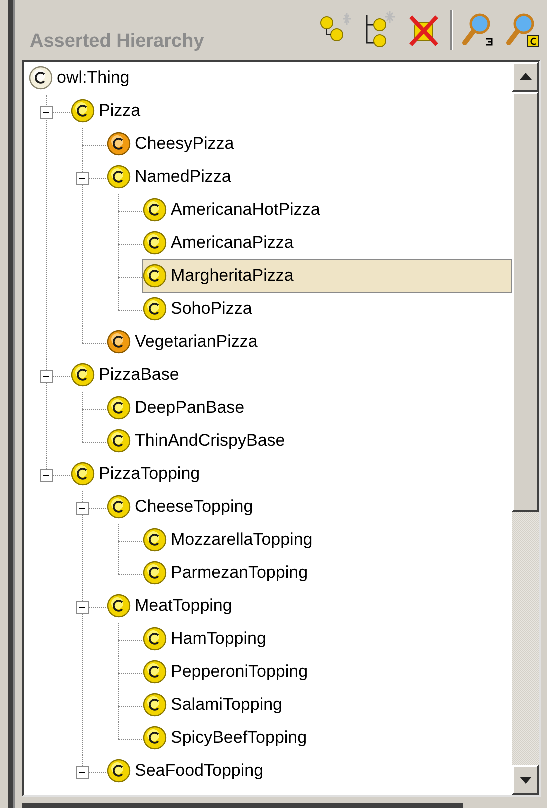 This screenshot has width=547, height=808. I want to click on scroll-up-button, so click(525, 77).